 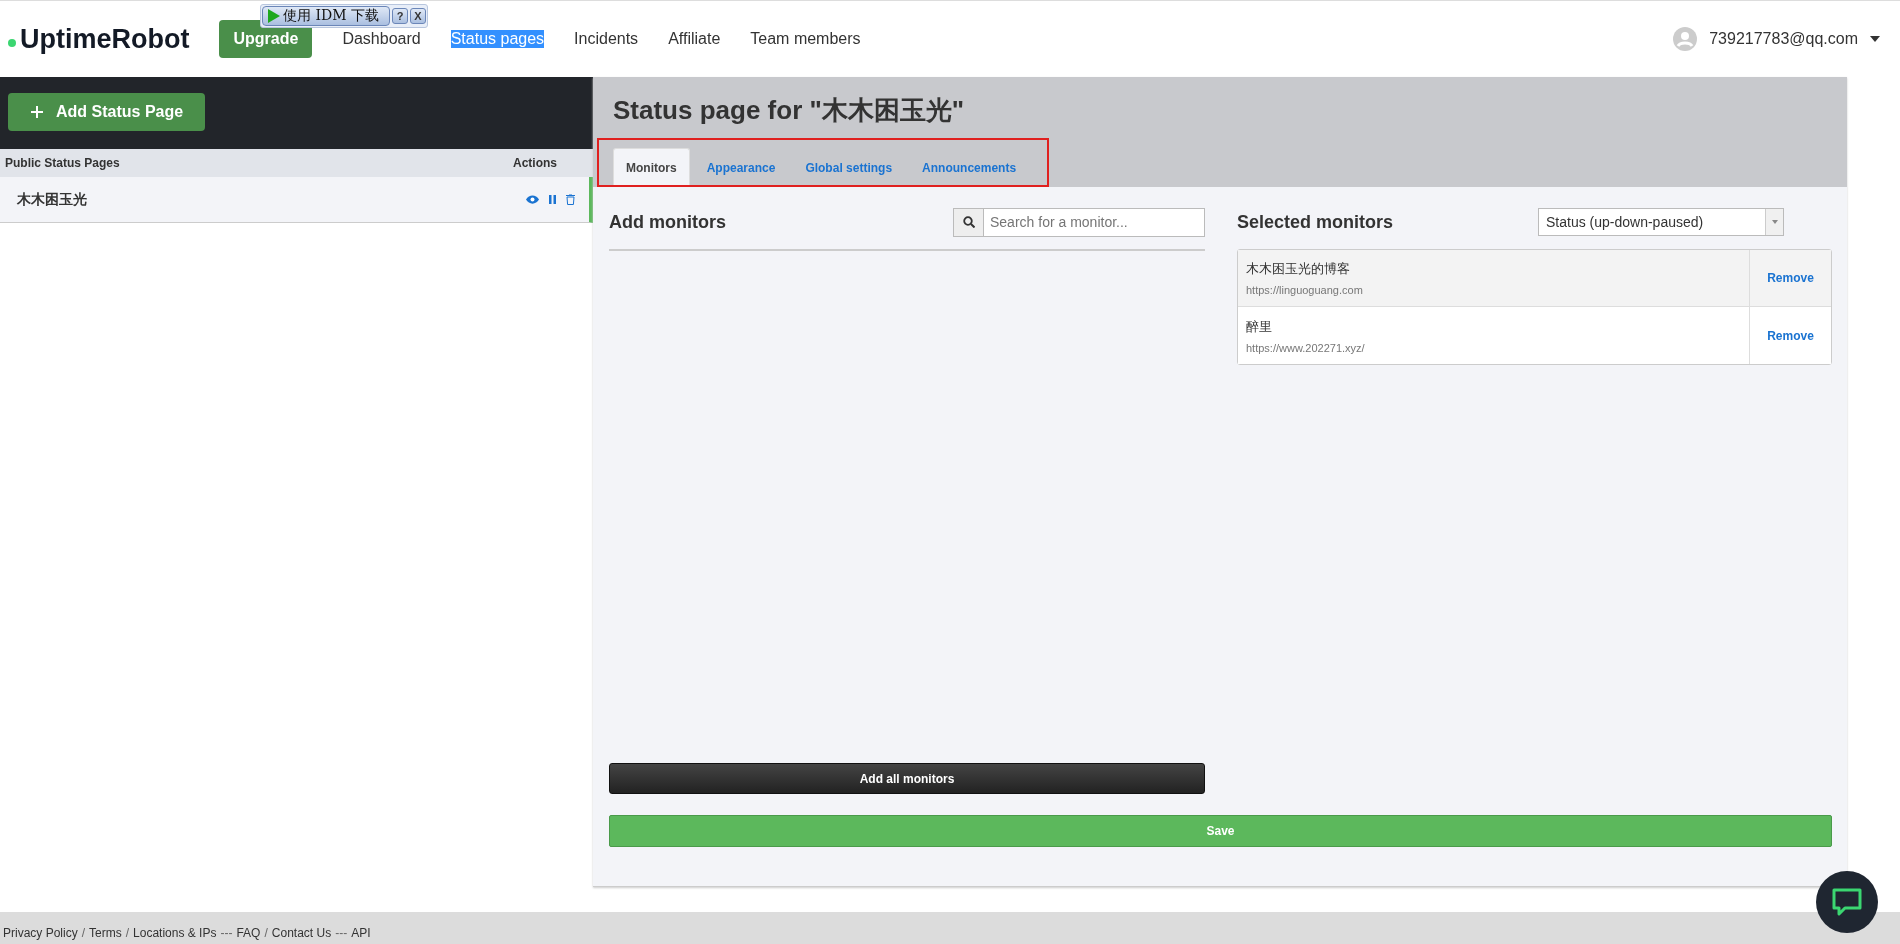 I want to click on logo: UptimeRobot, so click(x=105, y=39).